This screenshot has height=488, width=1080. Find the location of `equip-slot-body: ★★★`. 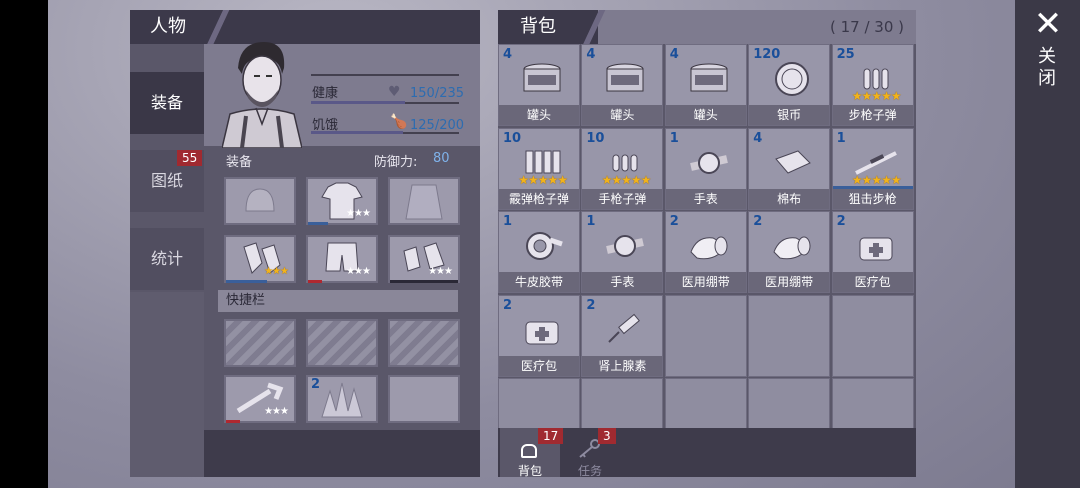

equip-slot-body: ★★★ is located at coordinates (342, 201).